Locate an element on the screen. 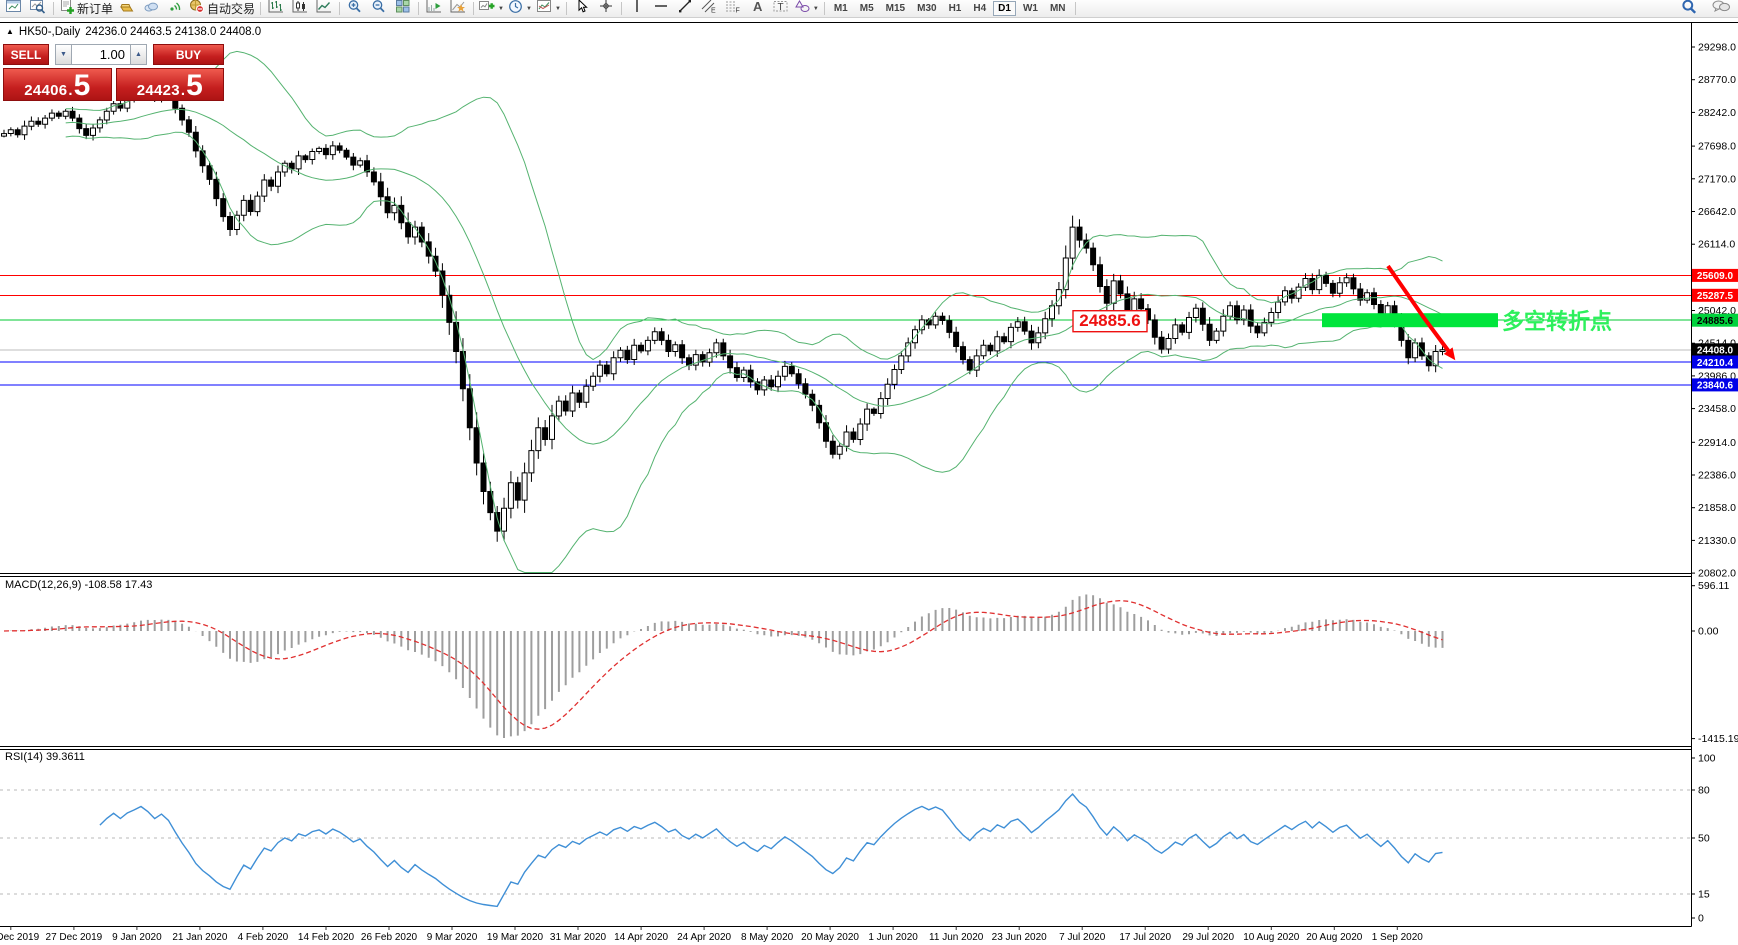 This screenshot has width=1738, height=945. price-flag: 24885.6 is located at coordinates (1110, 321).